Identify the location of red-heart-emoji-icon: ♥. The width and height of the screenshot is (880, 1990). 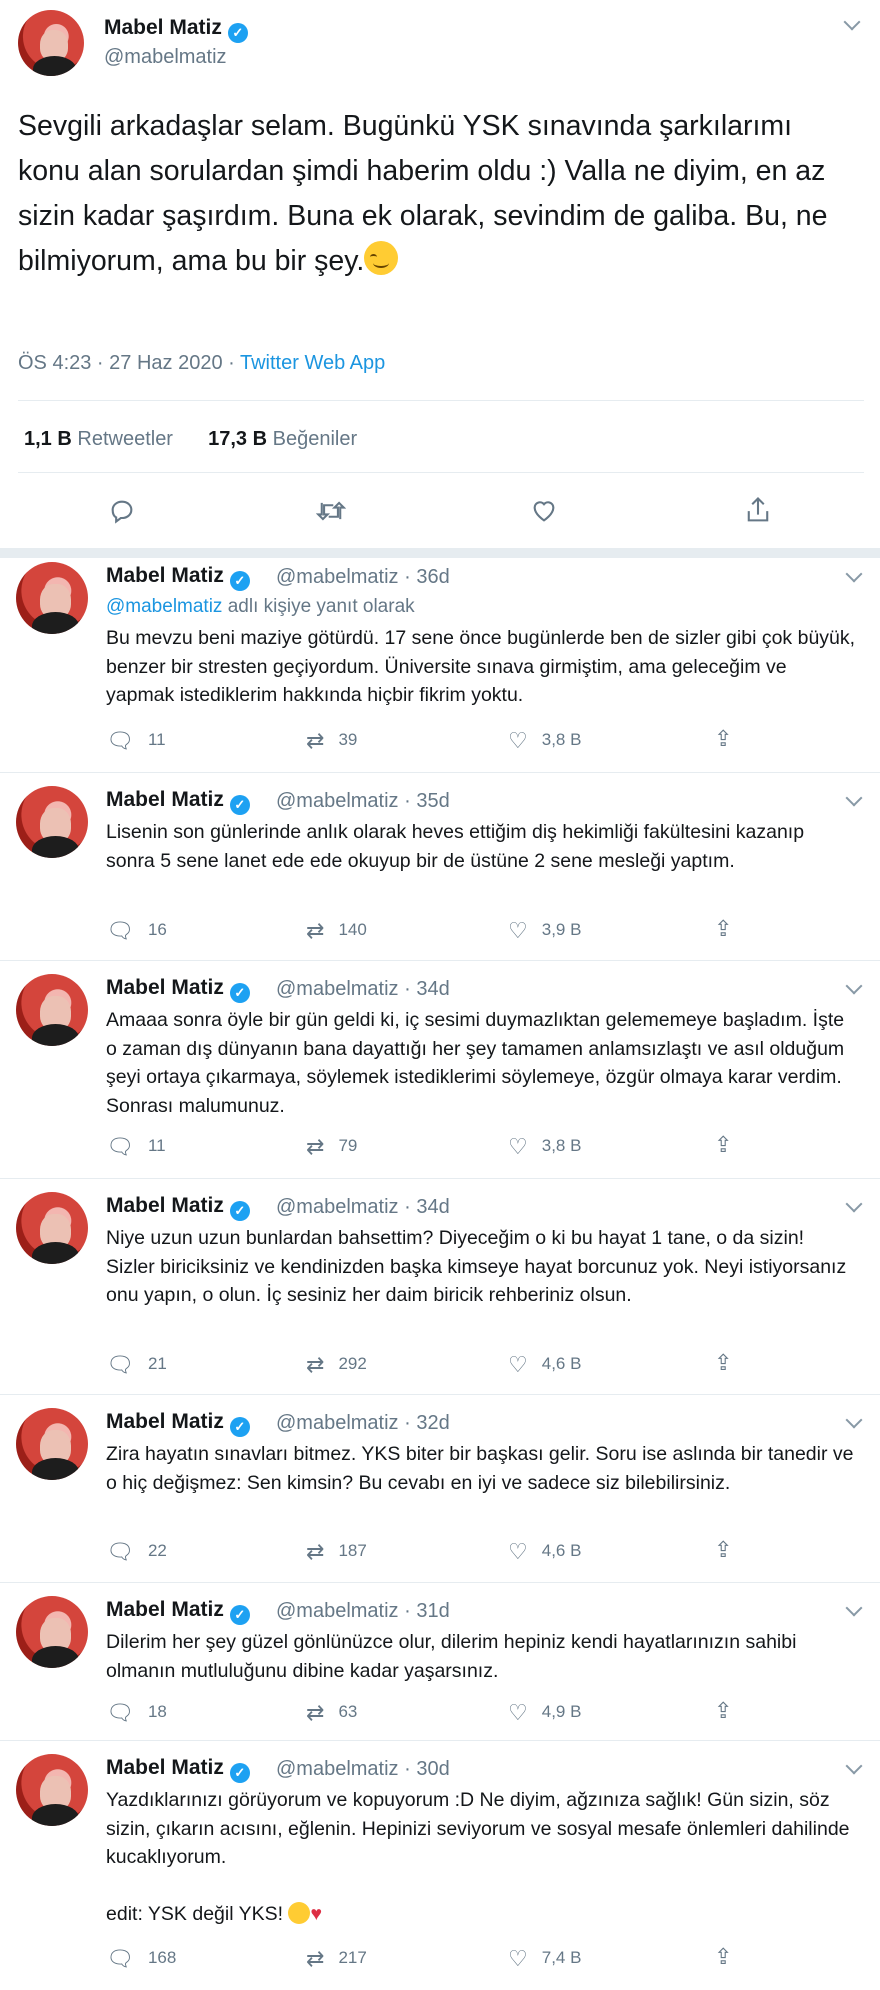
(316, 1914).